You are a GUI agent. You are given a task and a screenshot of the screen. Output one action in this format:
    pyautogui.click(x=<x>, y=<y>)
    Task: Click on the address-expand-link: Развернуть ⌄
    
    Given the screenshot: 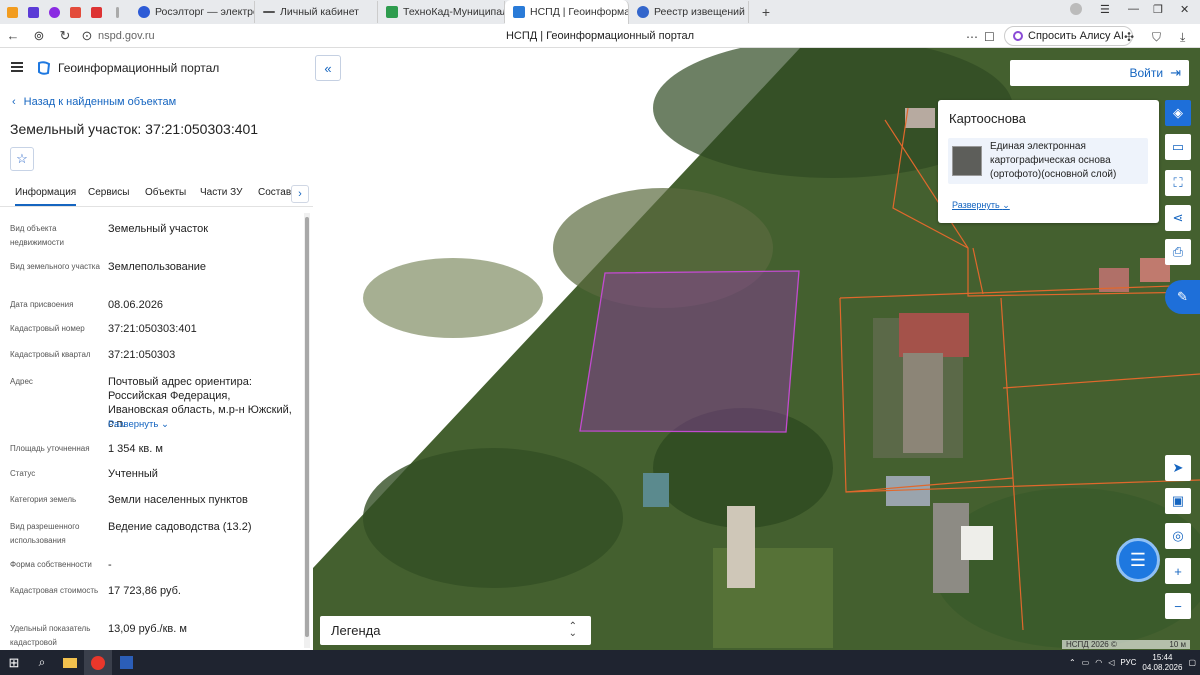 What is the action you would take?
    pyautogui.click(x=200, y=425)
    